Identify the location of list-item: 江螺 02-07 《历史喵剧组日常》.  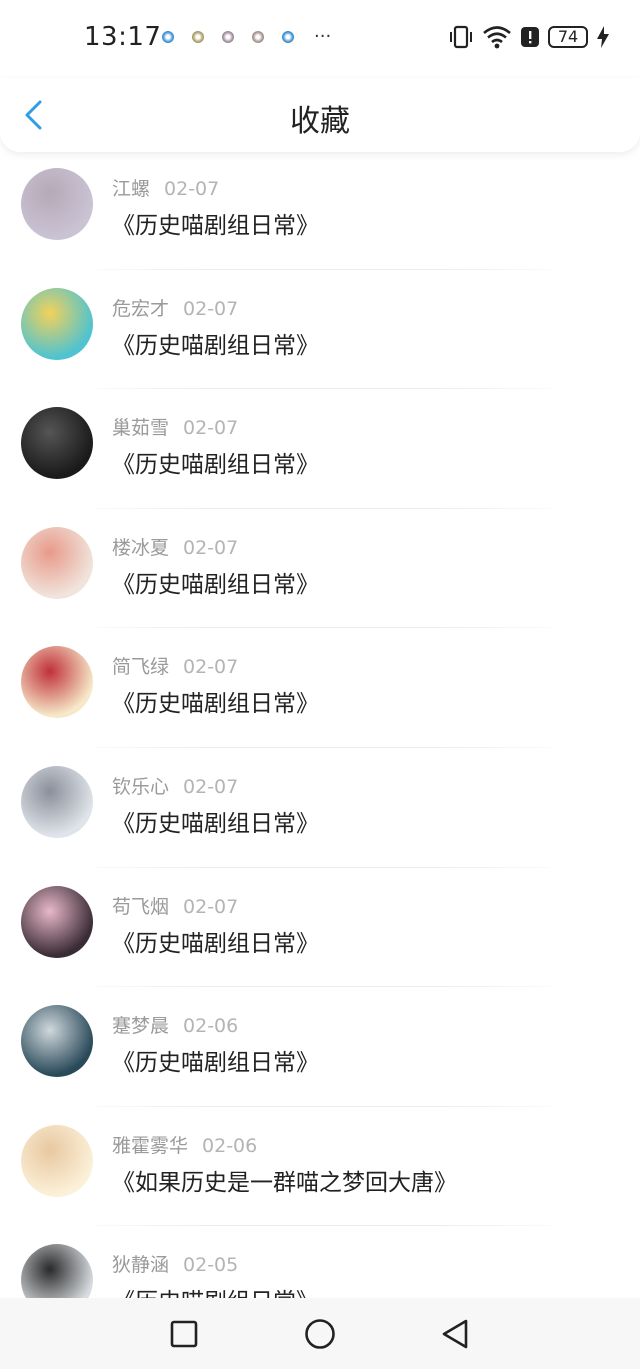
(320, 210).